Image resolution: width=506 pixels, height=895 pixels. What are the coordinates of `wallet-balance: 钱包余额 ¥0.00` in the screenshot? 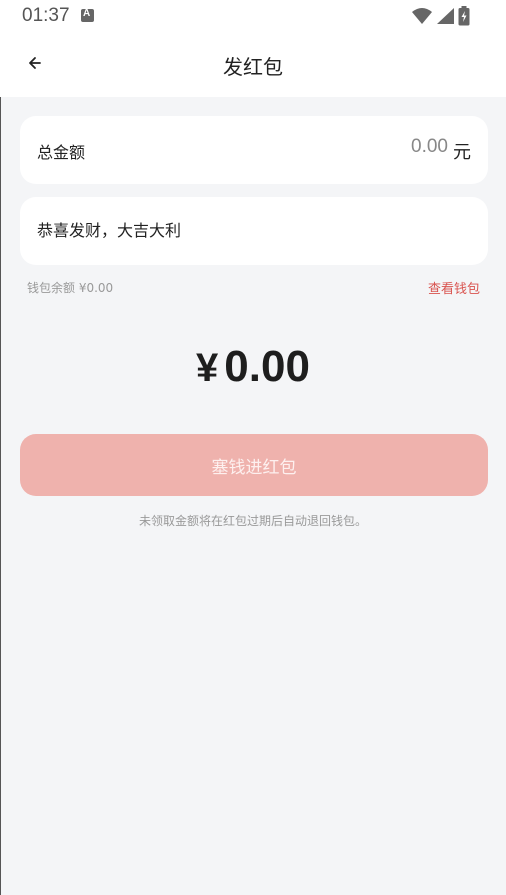 It's located at (70, 288).